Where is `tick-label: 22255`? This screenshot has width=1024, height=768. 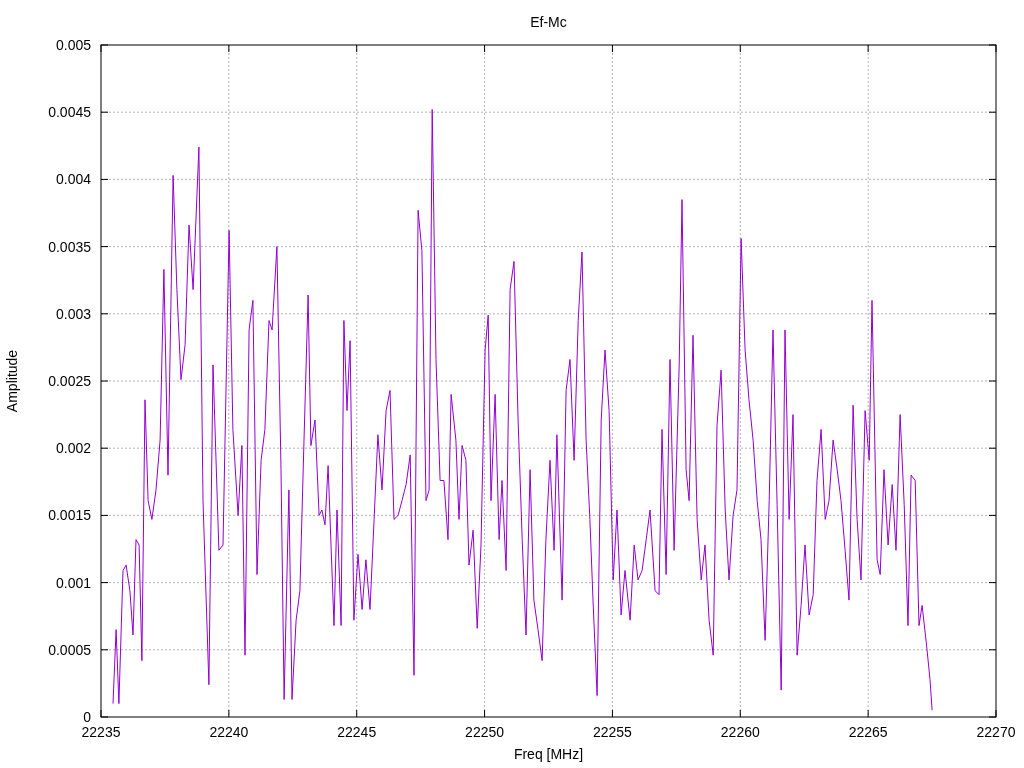 tick-label: 22255 is located at coordinates (612, 732).